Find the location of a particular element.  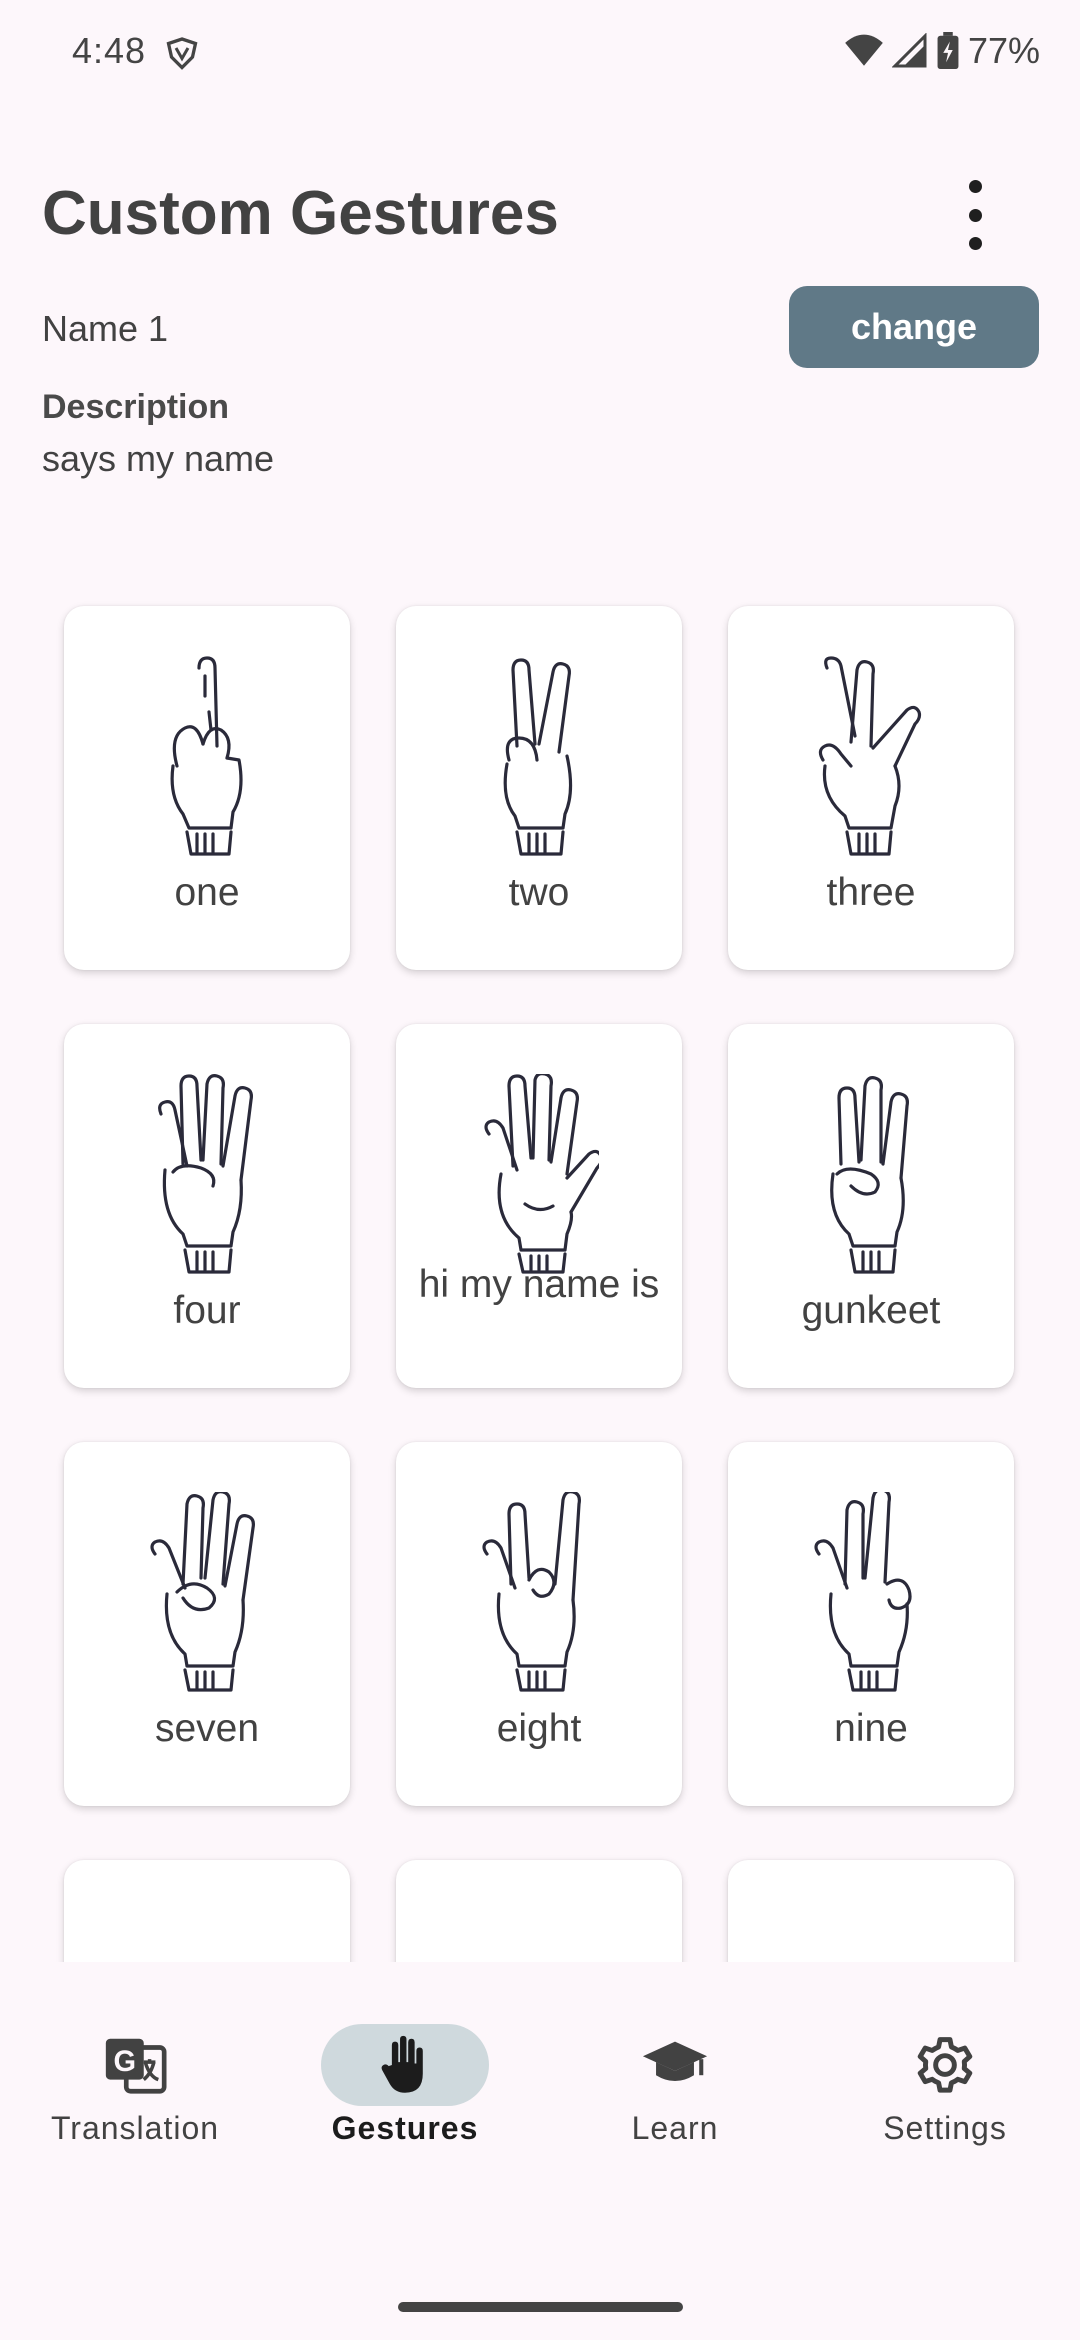

translate-icon: G is located at coordinates (136, 2066).